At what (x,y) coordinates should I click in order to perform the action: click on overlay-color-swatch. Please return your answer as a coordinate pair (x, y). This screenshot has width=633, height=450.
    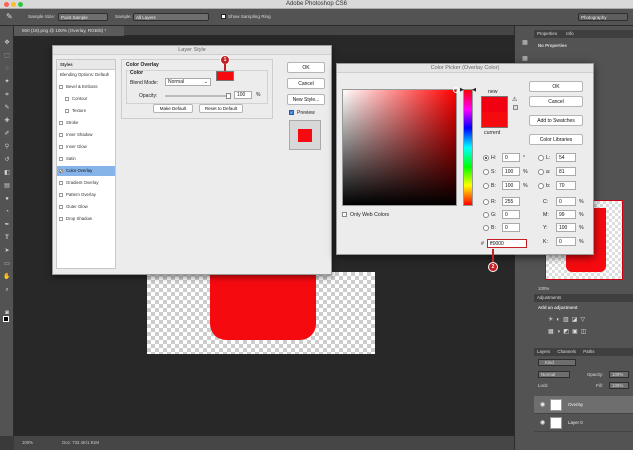
    Looking at the image, I should click on (225, 76).